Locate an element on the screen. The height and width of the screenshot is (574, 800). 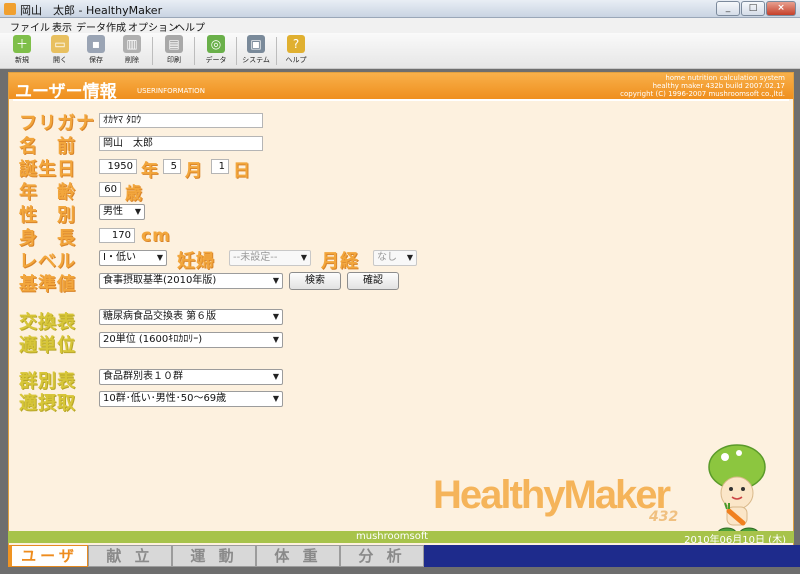
exchange-select: 糖尿病食品交換表 第６版 ▼ is located at coordinates (191, 317).